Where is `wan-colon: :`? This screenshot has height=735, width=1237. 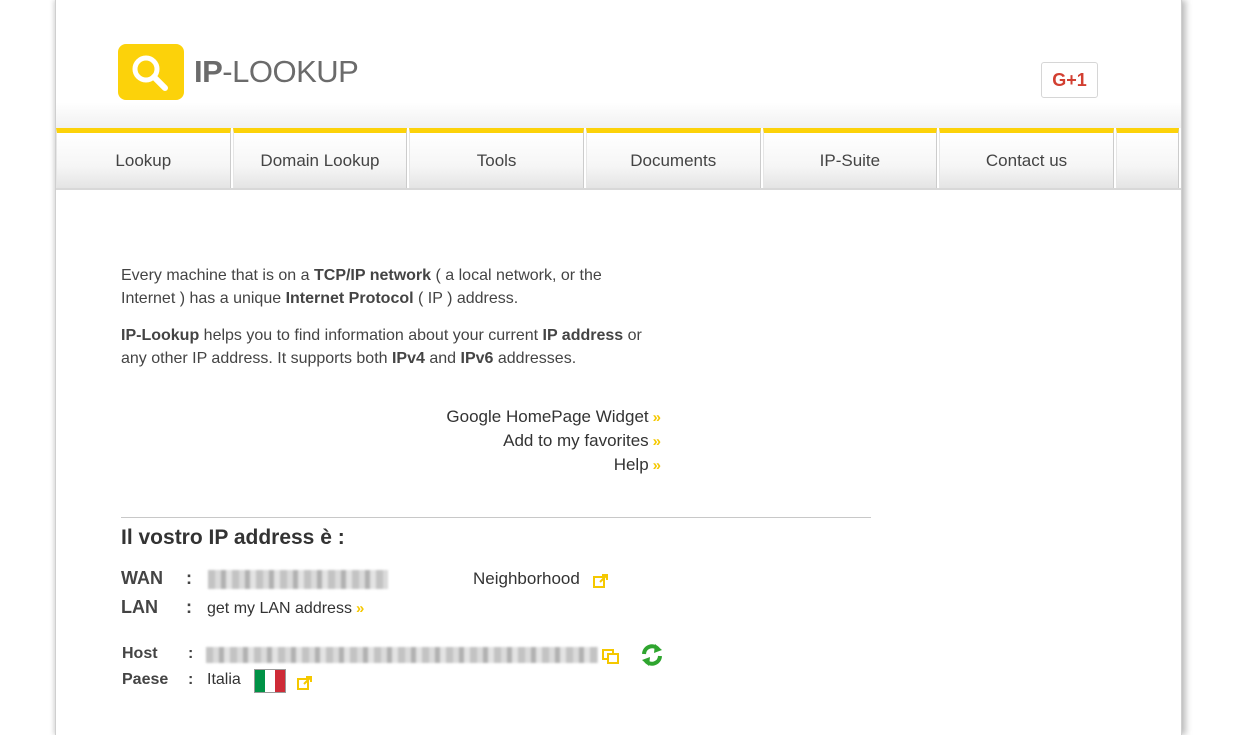
wan-colon: : is located at coordinates (189, 578).